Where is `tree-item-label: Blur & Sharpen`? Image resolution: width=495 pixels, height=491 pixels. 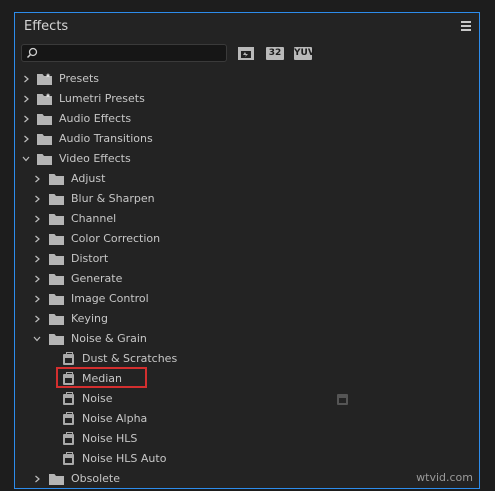 tree-item-label: Blur & Sharpen is located at coordinates (113, 198).